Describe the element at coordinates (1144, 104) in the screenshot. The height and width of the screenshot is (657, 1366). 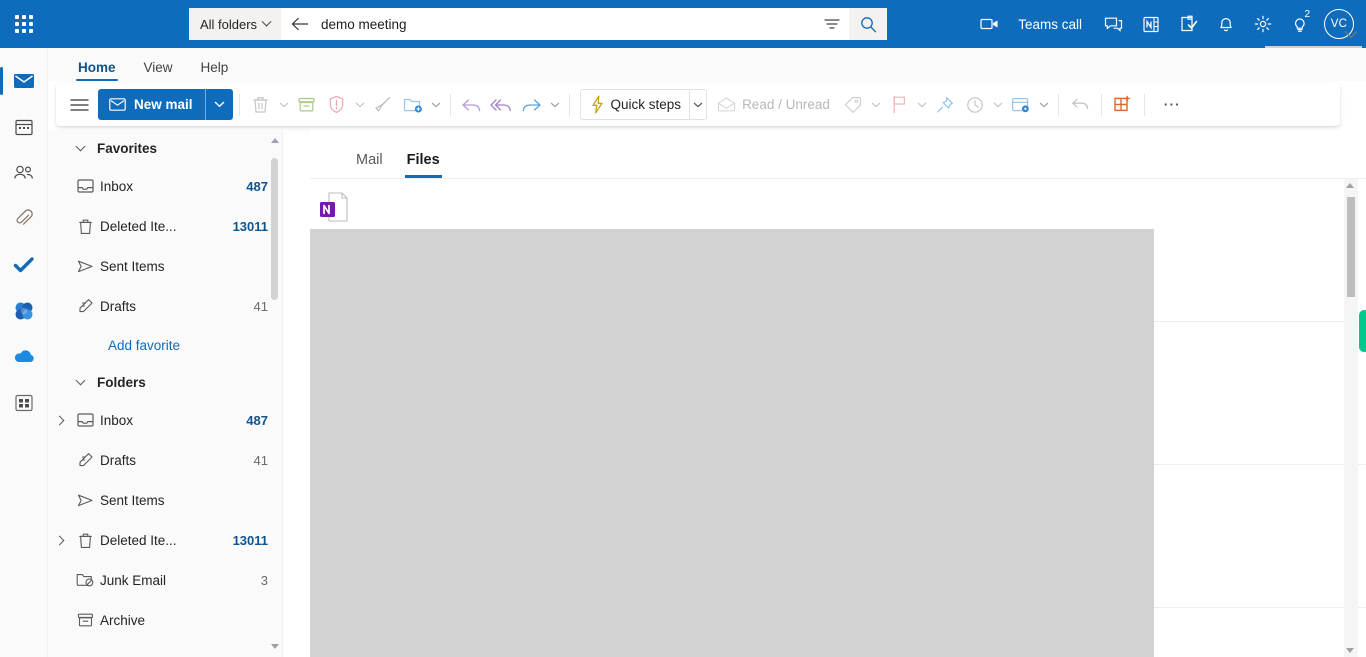
I see `ribbon-divider` at that location.